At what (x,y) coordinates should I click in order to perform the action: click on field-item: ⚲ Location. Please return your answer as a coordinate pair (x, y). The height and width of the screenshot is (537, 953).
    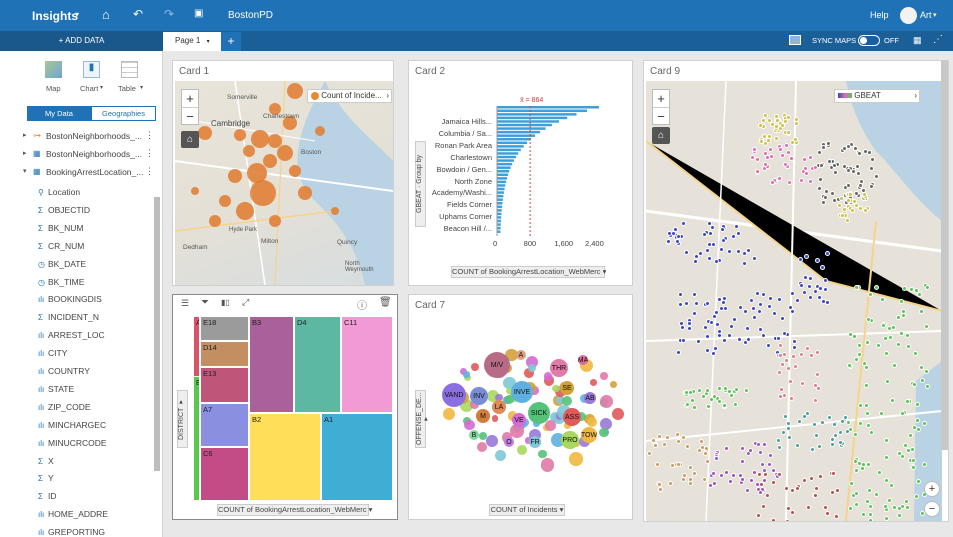
    Looking at the image, I should click on (59, 192).